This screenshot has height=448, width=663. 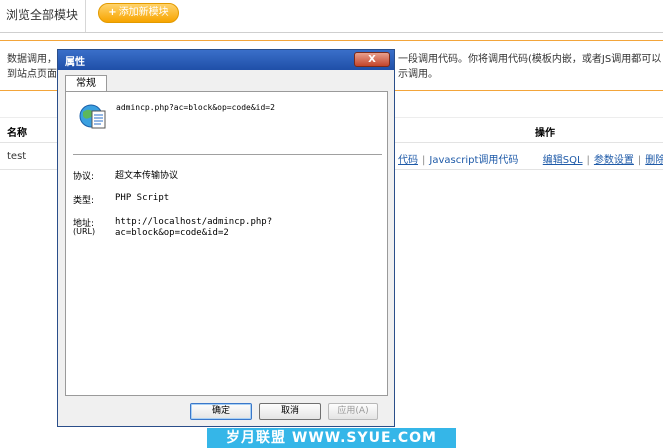 I want to click on add-module-label: 添加新模块, so click(x=143, y=12).